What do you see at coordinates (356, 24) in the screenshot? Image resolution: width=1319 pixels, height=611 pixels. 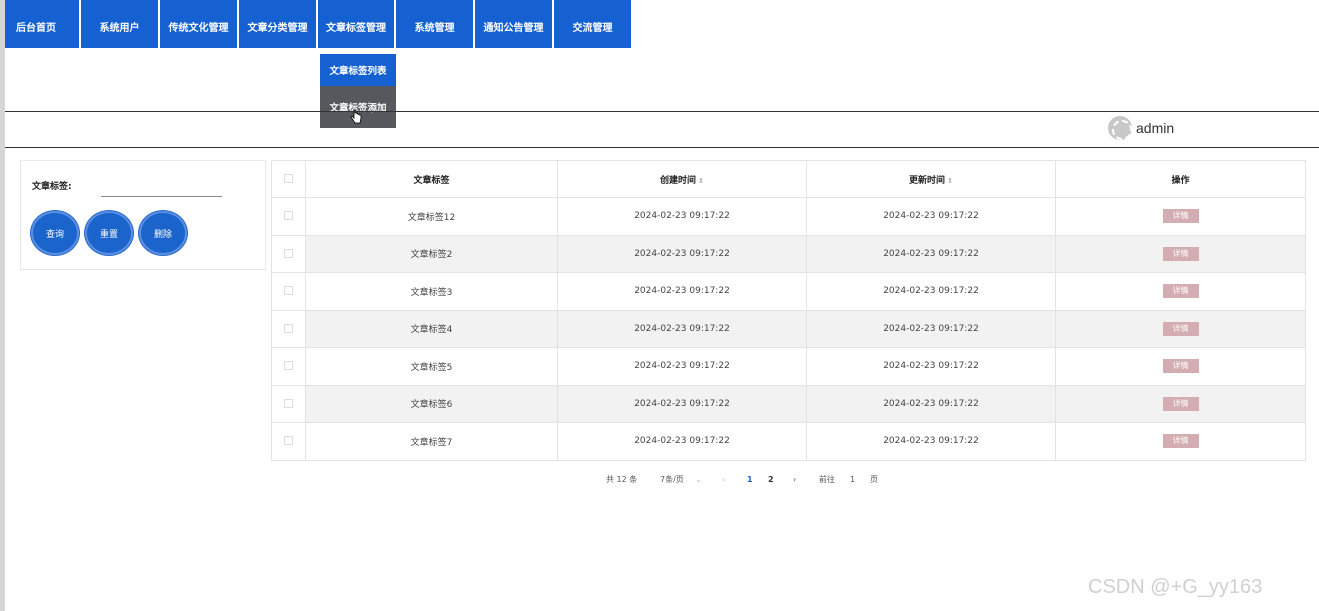 I see `nav-article-tag-management: 文章标签管理` at bounding box center [356, 24].